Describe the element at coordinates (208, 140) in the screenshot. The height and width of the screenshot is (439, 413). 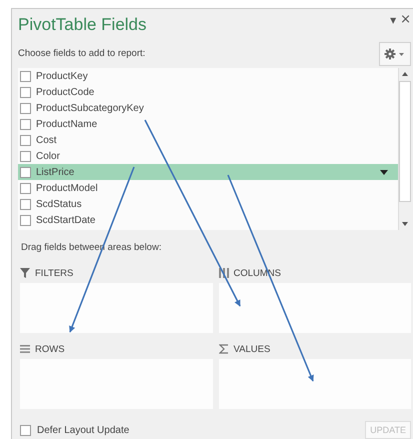
I see `field-item: Cost` at that location.